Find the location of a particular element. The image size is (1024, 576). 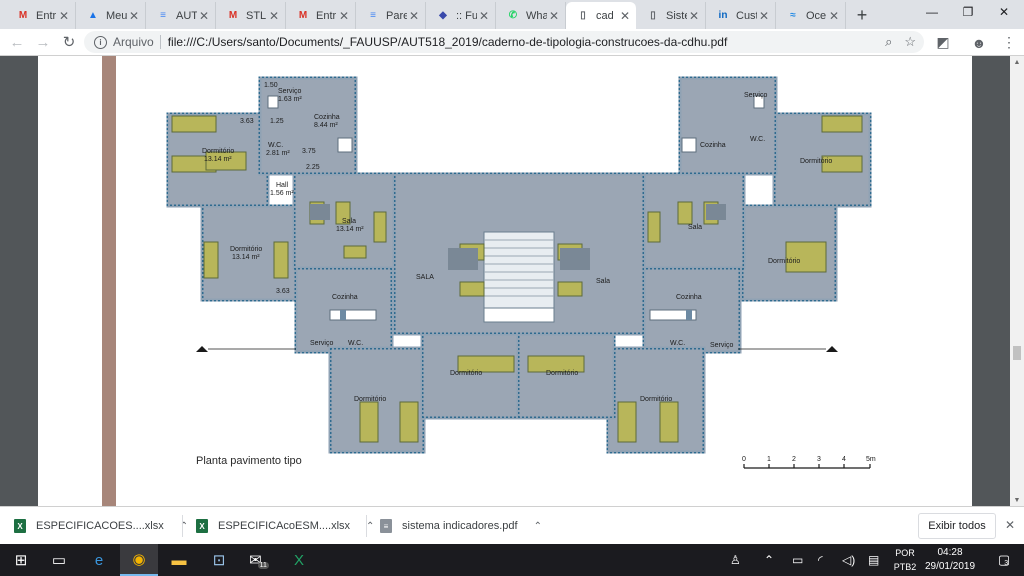

area-dormitorio-1: 13.14 m² is located at coordinates (218, 159).